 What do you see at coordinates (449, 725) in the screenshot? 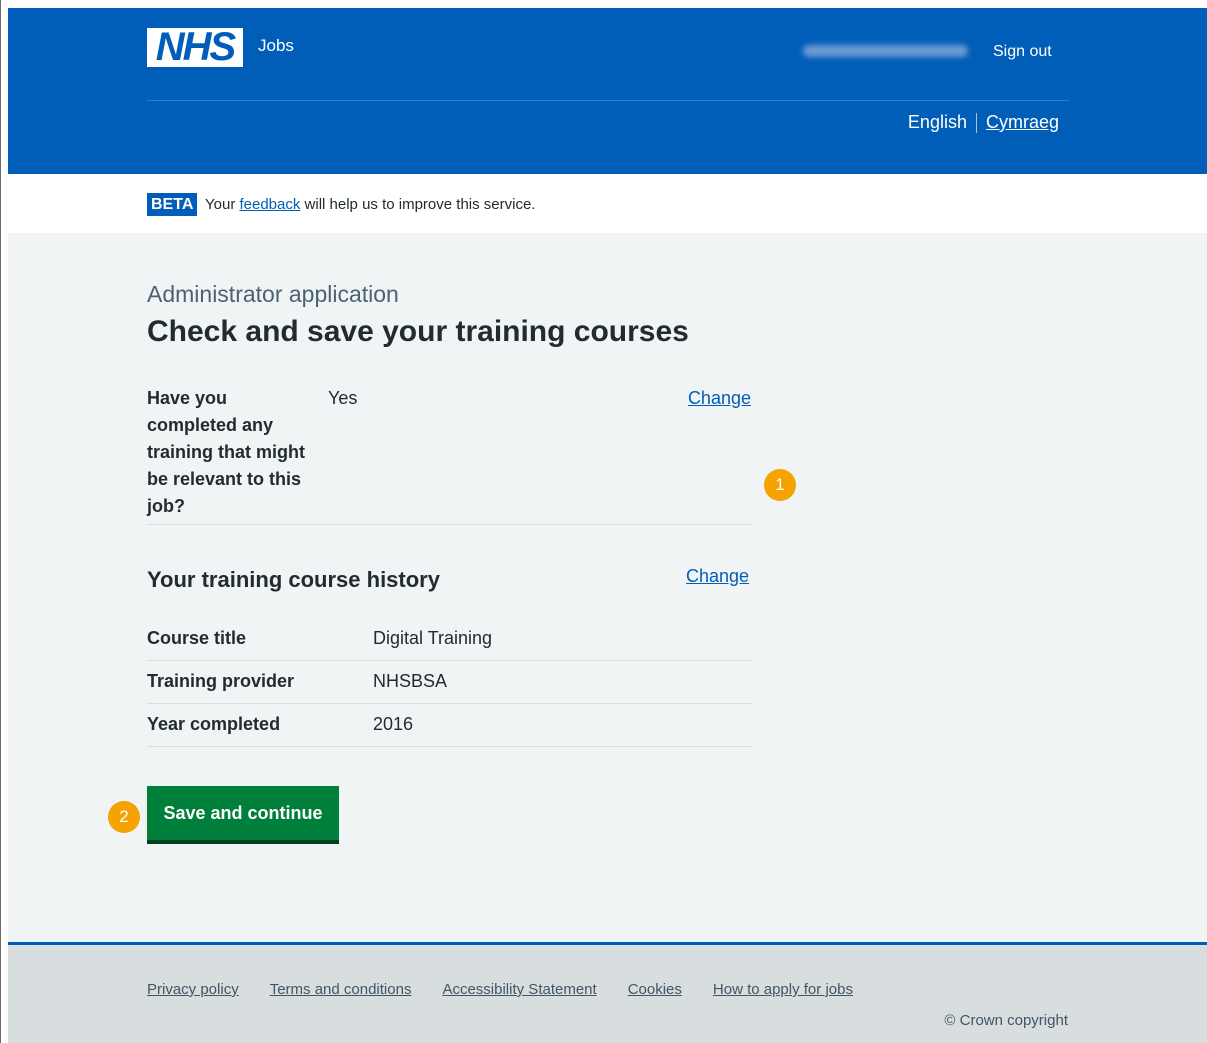
I see `summary-row-year-completed: Year completed 2016` at bounding box center [449, 725].